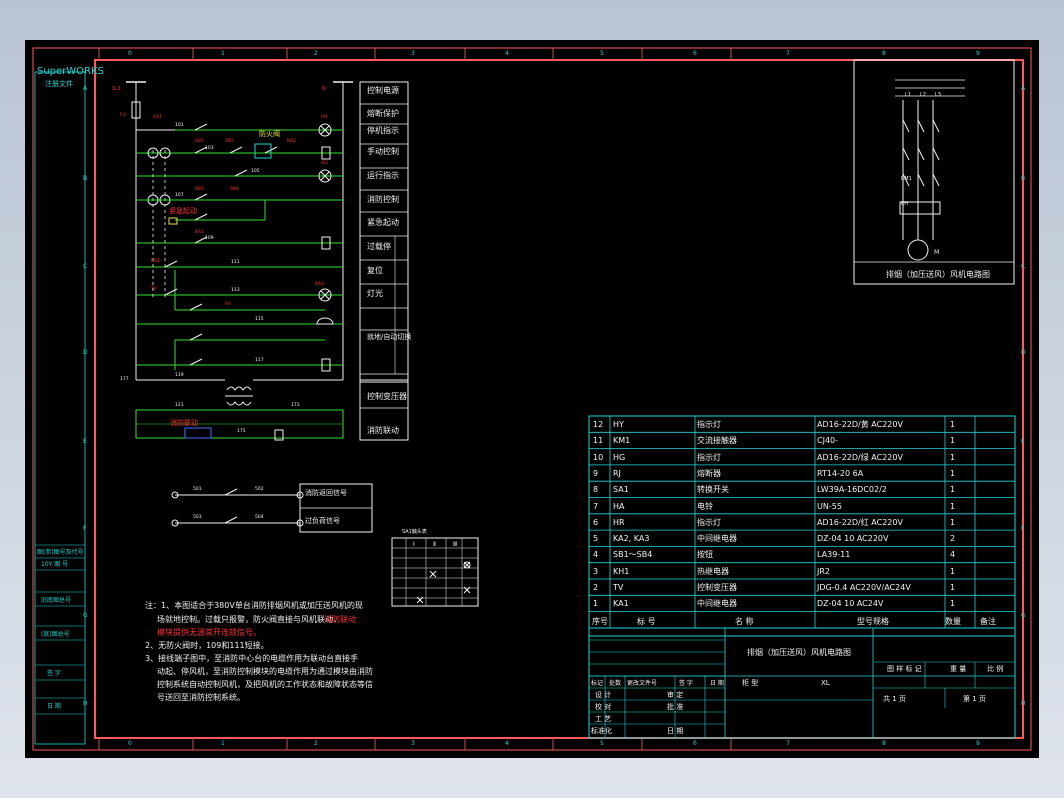  Describe the element at coordinates (596, 539) in the screenshot. I see `bom-cell-no: 5` at that location.